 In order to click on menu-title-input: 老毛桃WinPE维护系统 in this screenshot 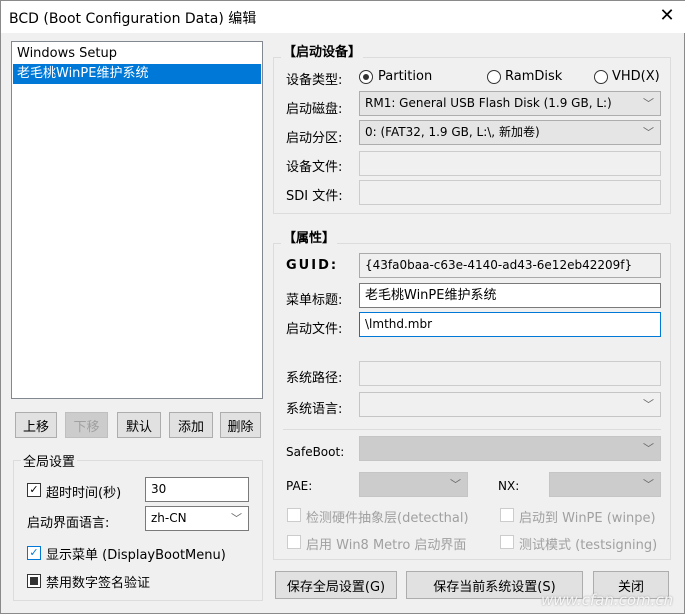, I will do `click(510, 295)`.